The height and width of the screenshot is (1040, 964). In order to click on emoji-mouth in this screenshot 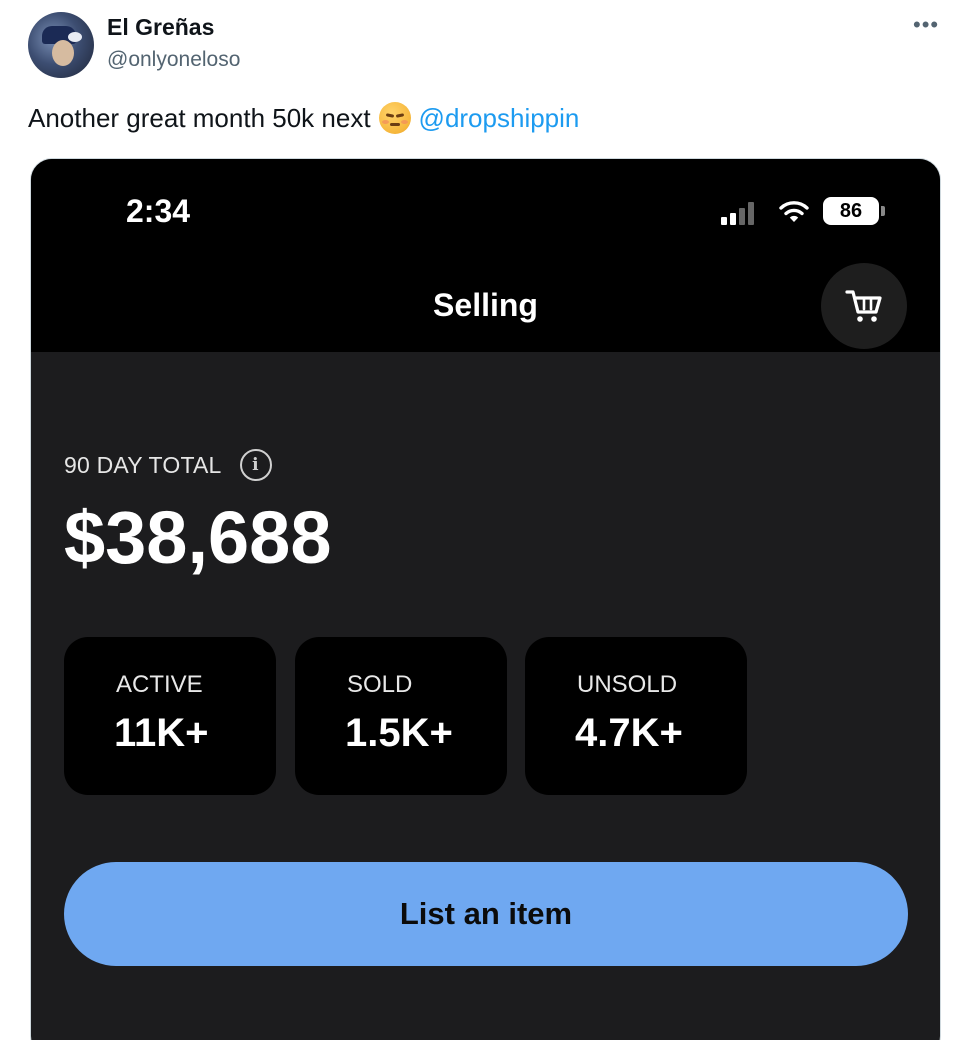, I will do `click(394, 124)`.